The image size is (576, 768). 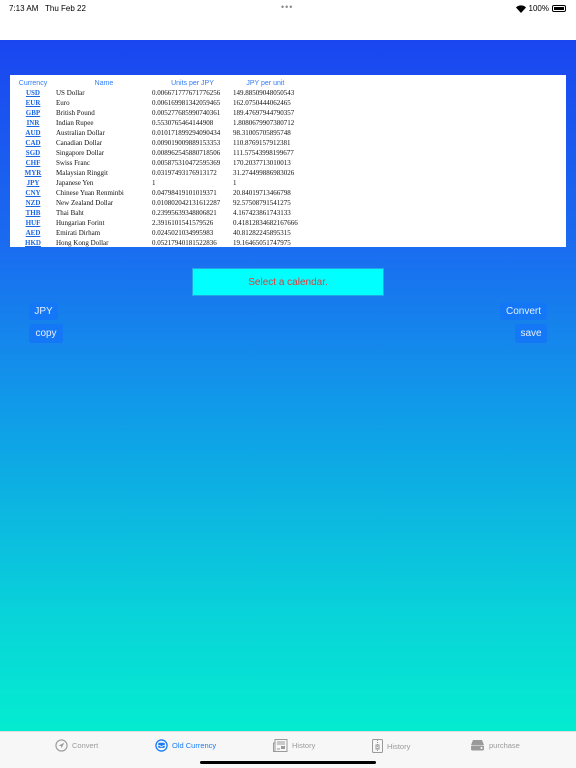 I want to click on jpy-per-unit-cell: 40.81282245895315, so click(x=262, y=233).